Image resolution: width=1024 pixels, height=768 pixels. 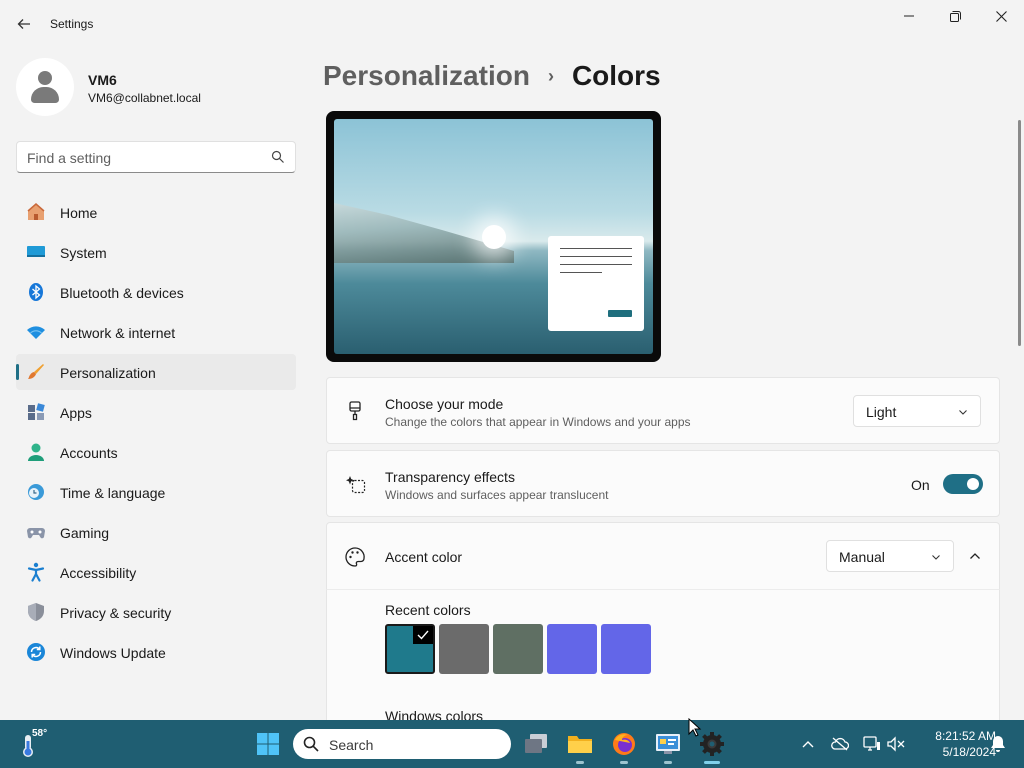 What do you see at coordinates (426, 76) in the screenshot?
I see `breadcrumb-parent: Personalization` at bounding box center [426, 76].